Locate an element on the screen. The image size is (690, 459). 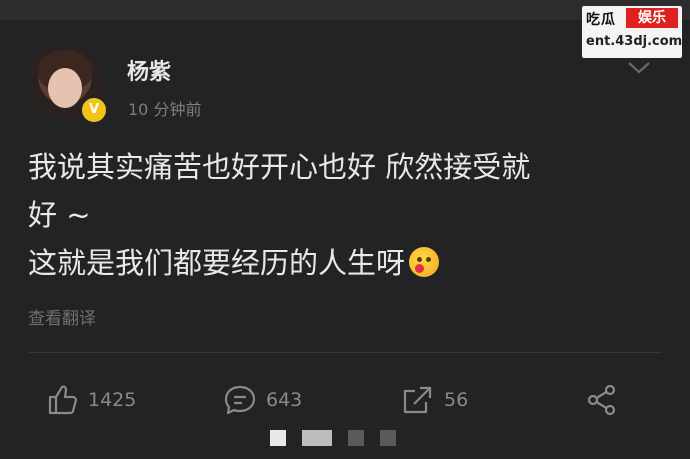
smiling-face-tongue-emoji-icon is located at coordinates (424, 262).